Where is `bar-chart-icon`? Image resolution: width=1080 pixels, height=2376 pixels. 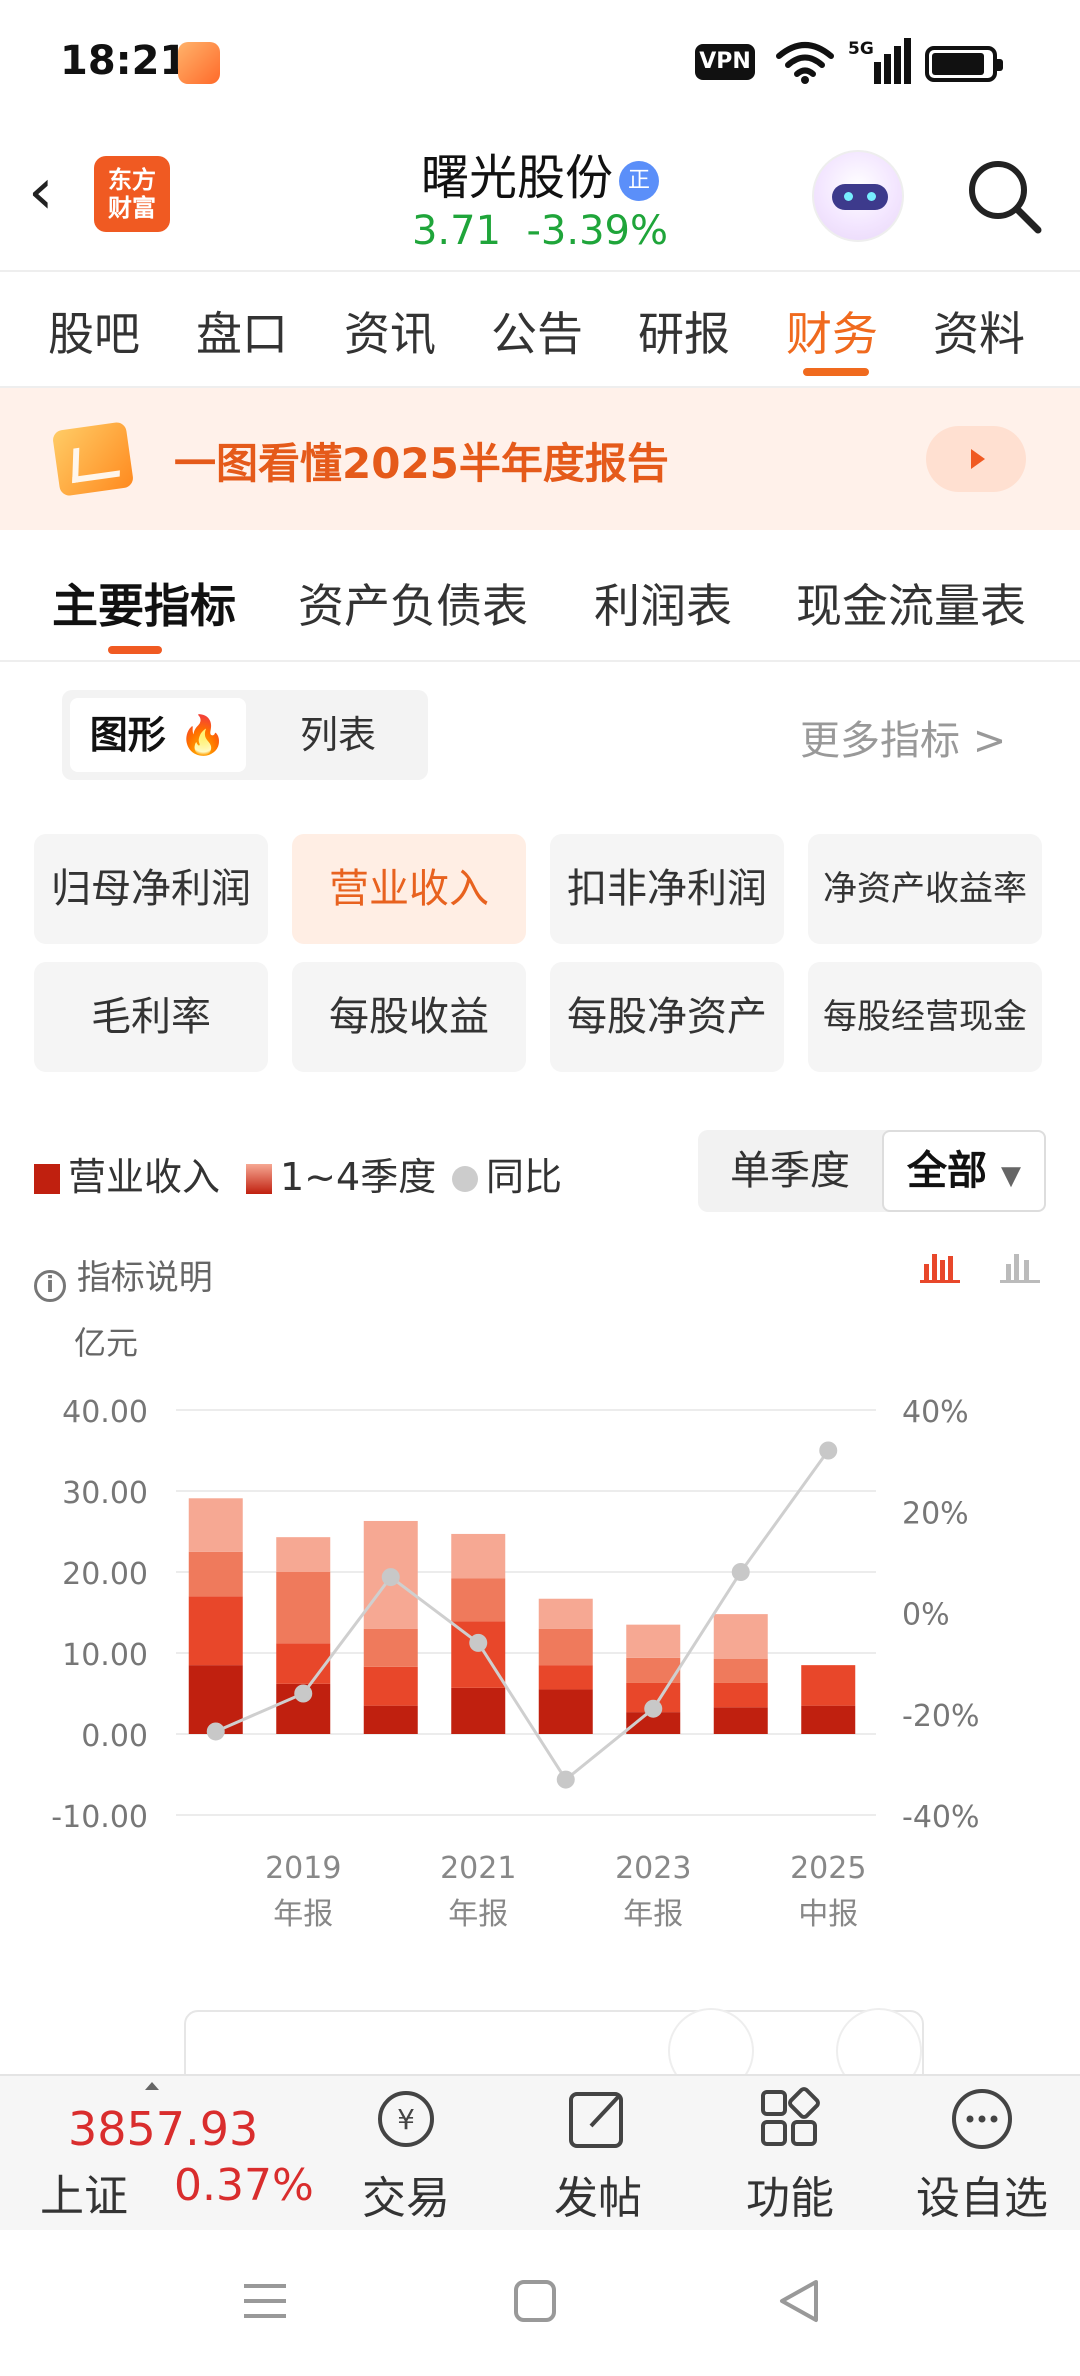 bar-chart-icon is located at coordinates (941, 1267).